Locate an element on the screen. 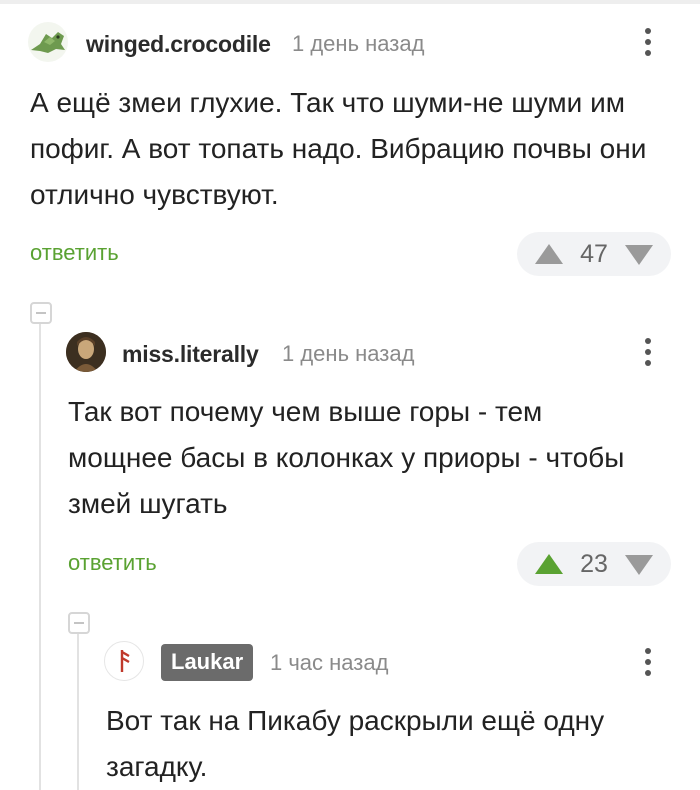  top-divider is located at coordinates (350, 2).